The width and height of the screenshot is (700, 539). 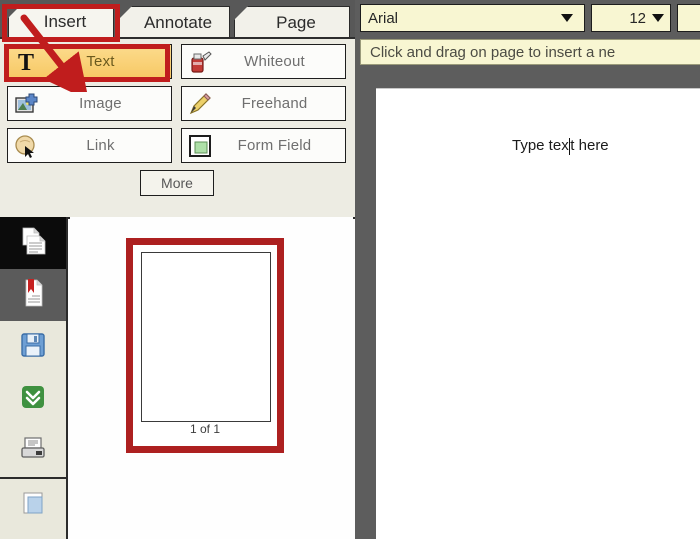 What do you see at coordinates (177, 145) in the screenshot?
I see `tool-row: Link Form Field` at bounding box center [177, 145].